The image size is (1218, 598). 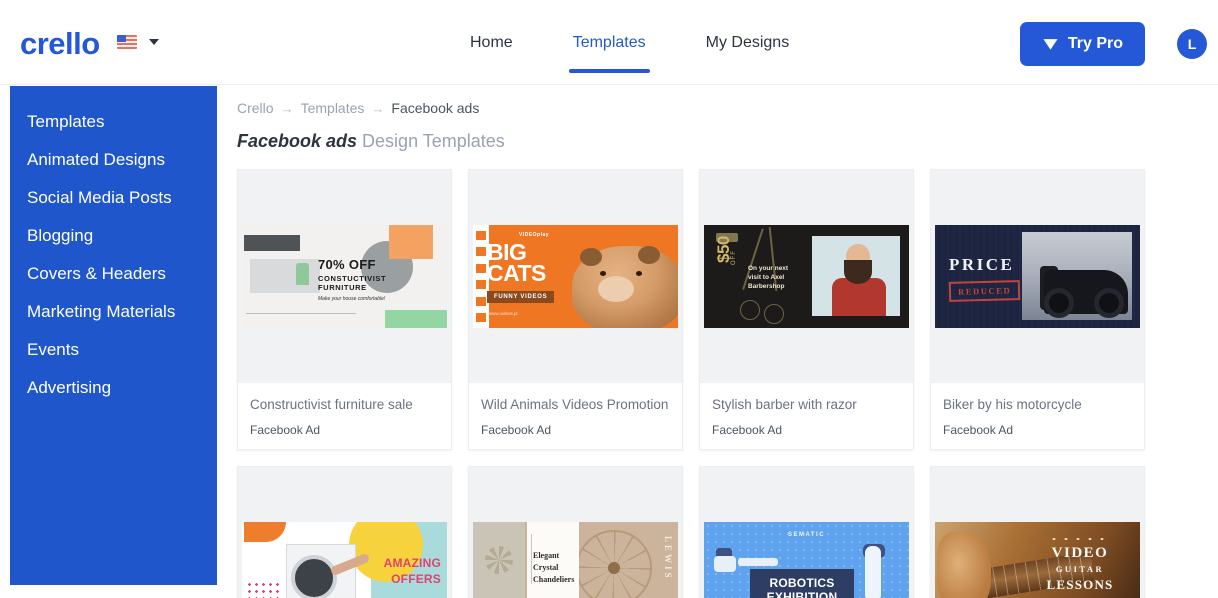 What do you see at coordinates (255, 108) in the screenshot?
I see `breadcrumb-item-crello: Crello` at bounding box center [255, 108].